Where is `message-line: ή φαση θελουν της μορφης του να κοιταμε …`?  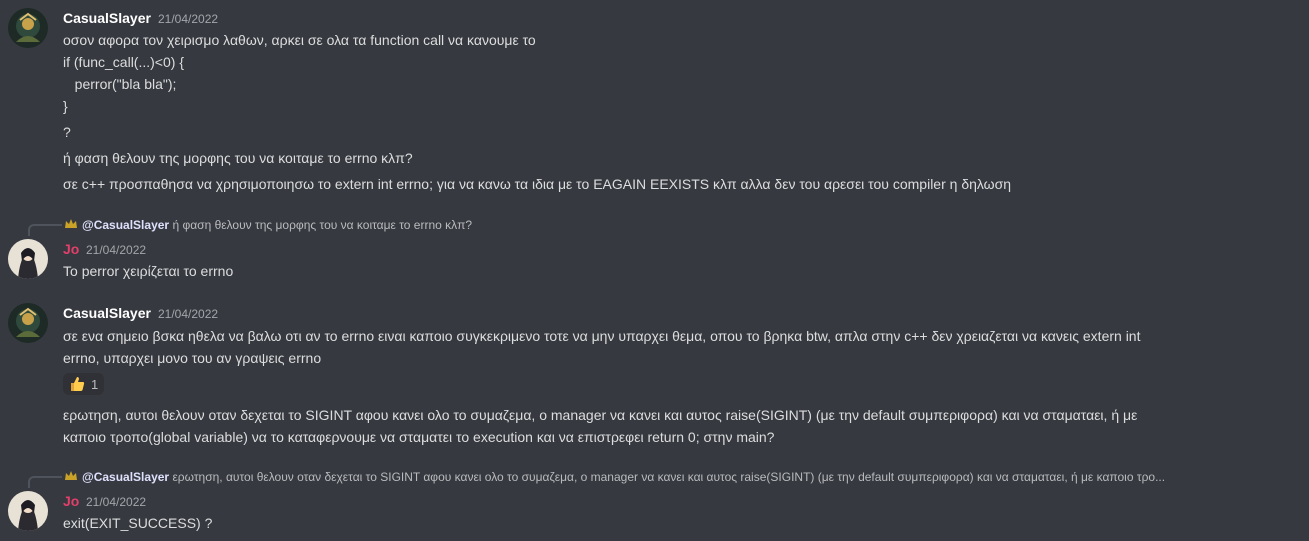 message-line: ή φαση θελουν της μορφης του να κοιταμε … is located at coordinates (238, 158).